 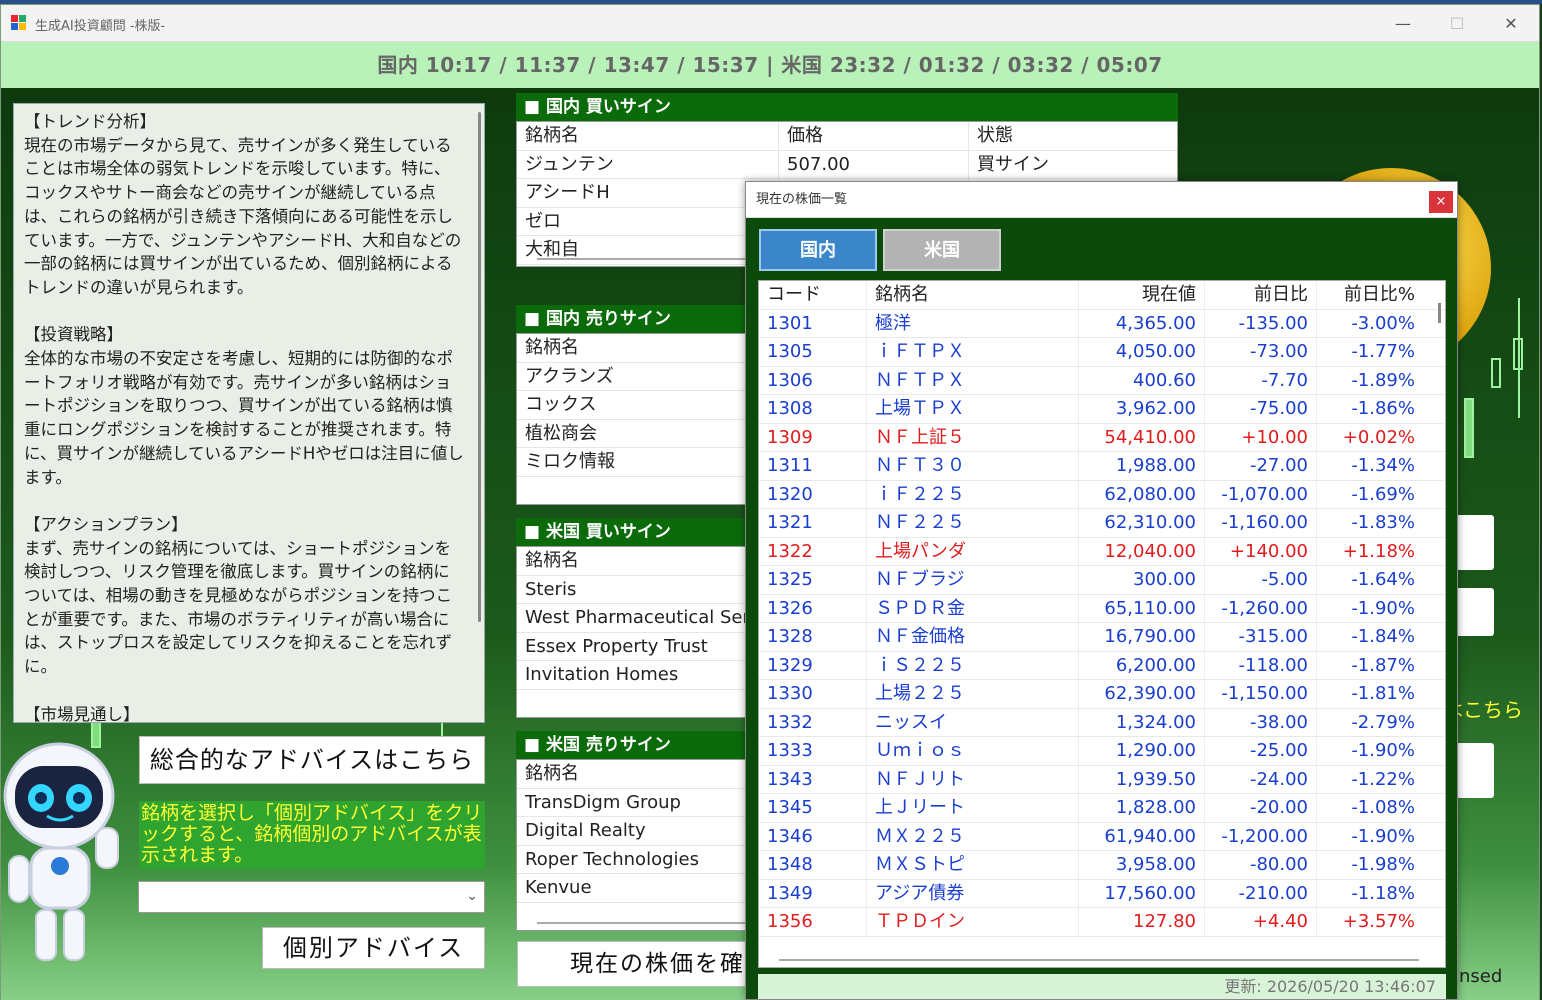 What do you see at coordinates (1383, 522) in the screenshot?
I see `cell-change-pct: -1.83%` at bounding box center [1383, 522].